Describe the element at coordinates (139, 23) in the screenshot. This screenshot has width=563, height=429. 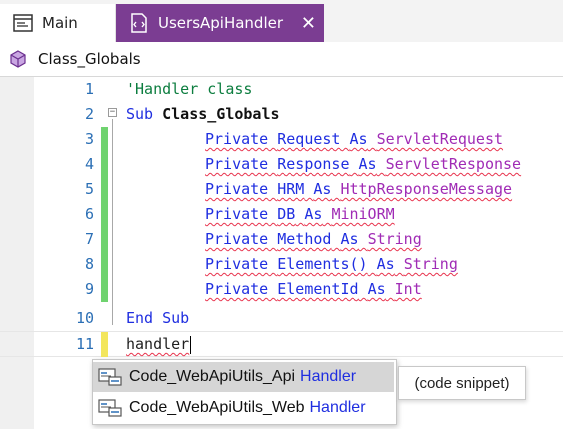
I see `module-icon` at that location.